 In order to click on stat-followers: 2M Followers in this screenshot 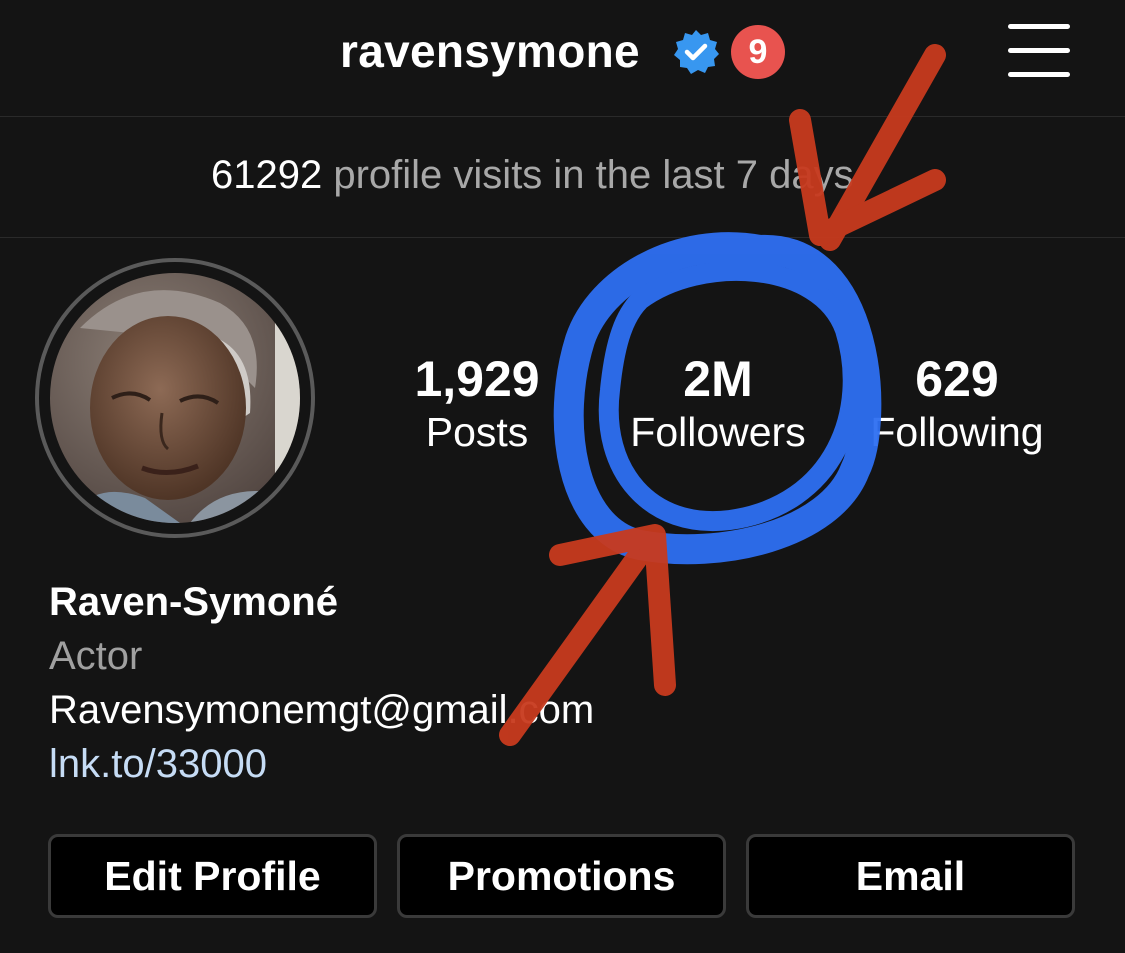, I will do `click(718, 404)`.